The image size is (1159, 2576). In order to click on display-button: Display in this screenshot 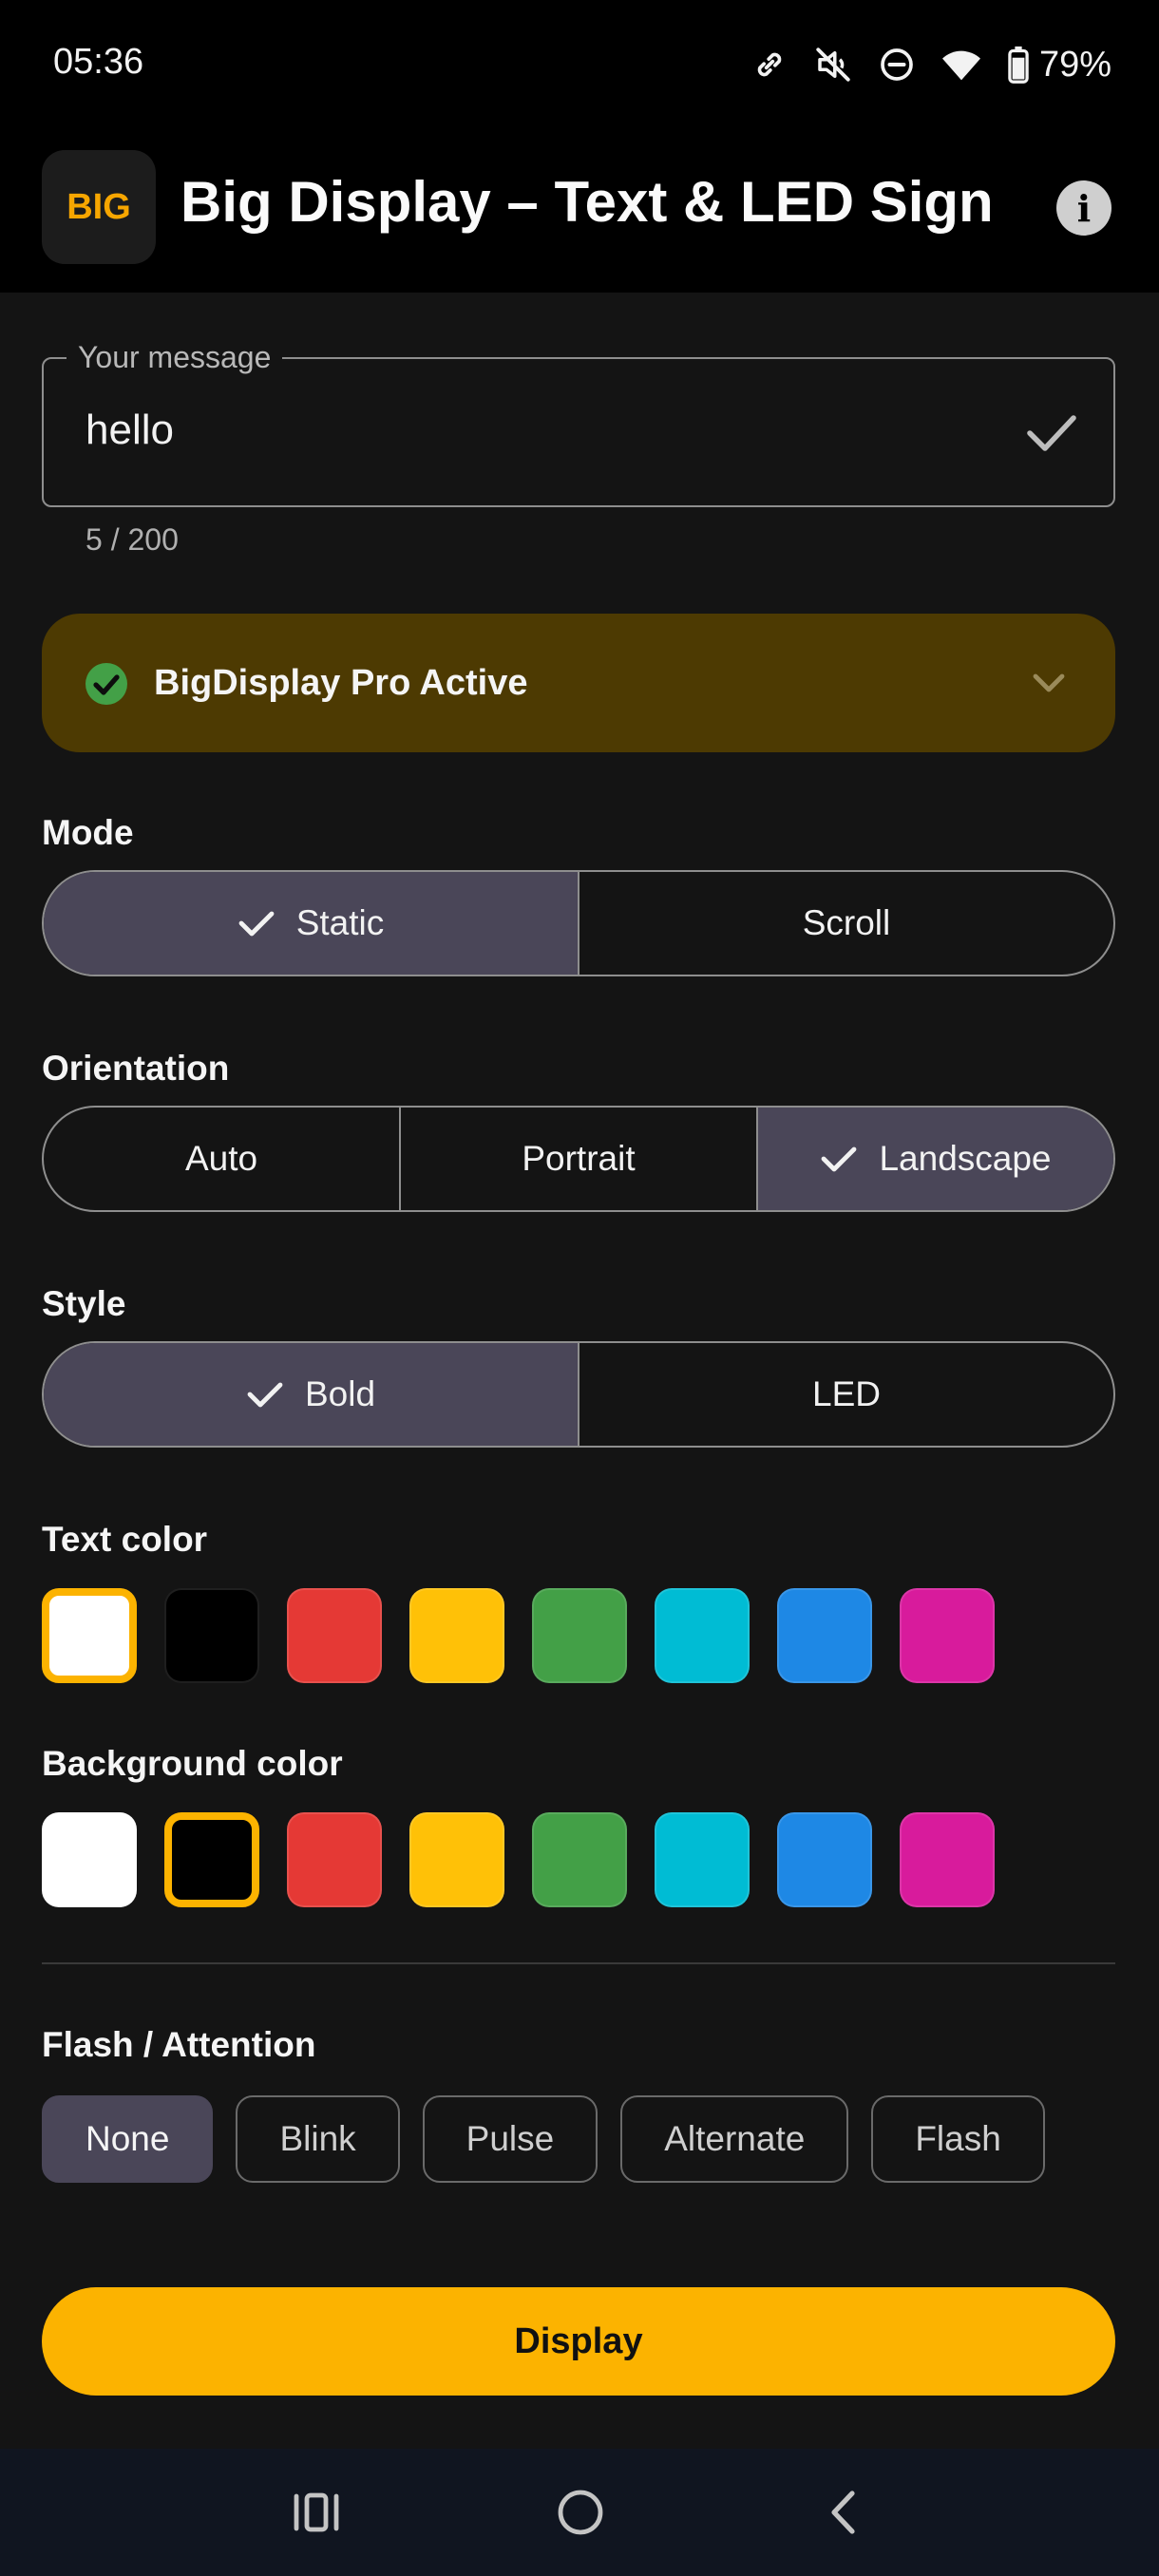, I will do `click(578, 2341)`.